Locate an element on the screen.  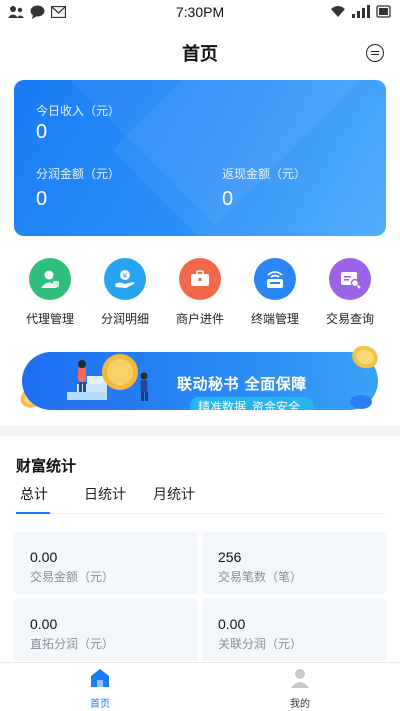
tabbar-label: 首页 is located at coordinates (100, 704).